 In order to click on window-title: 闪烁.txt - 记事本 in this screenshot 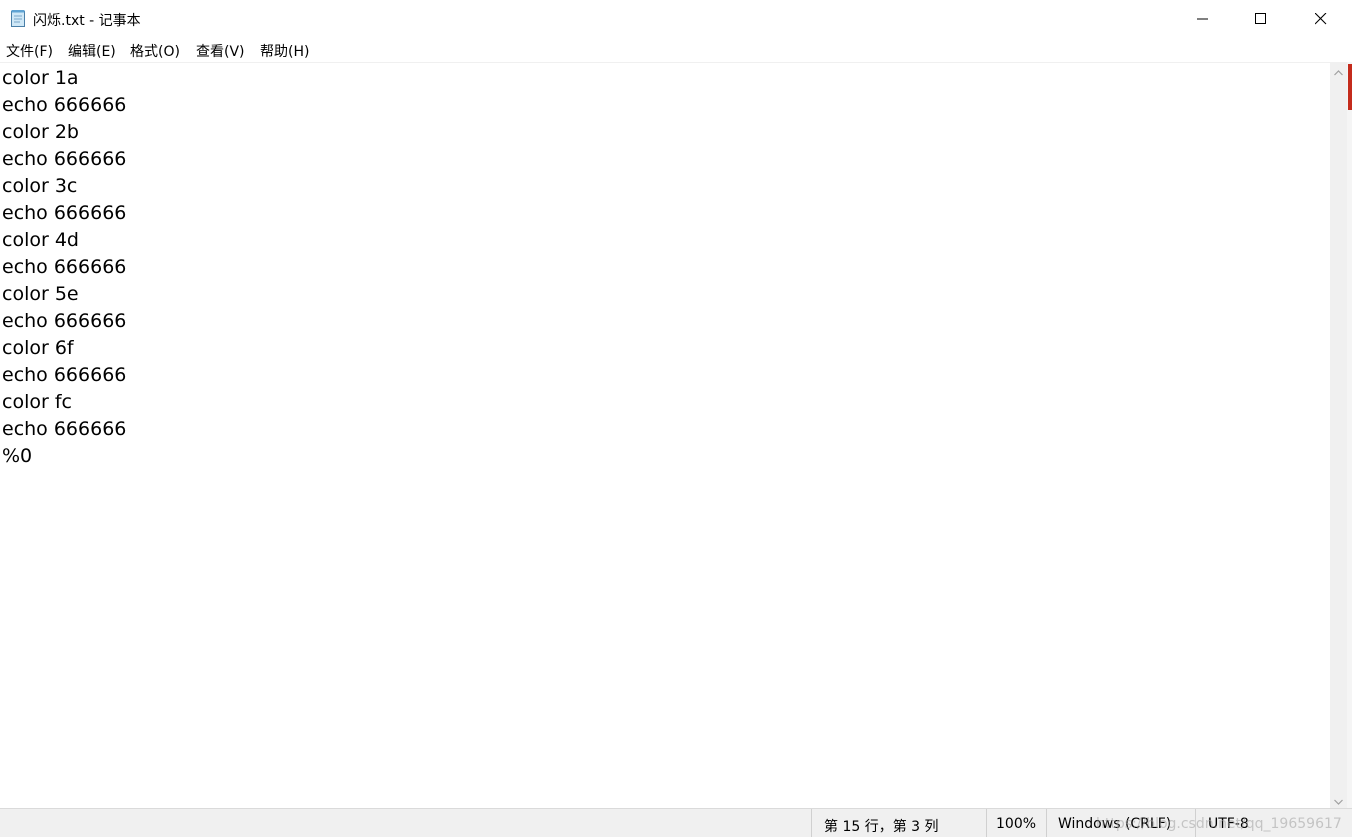, I will do `click(87, 21)`.